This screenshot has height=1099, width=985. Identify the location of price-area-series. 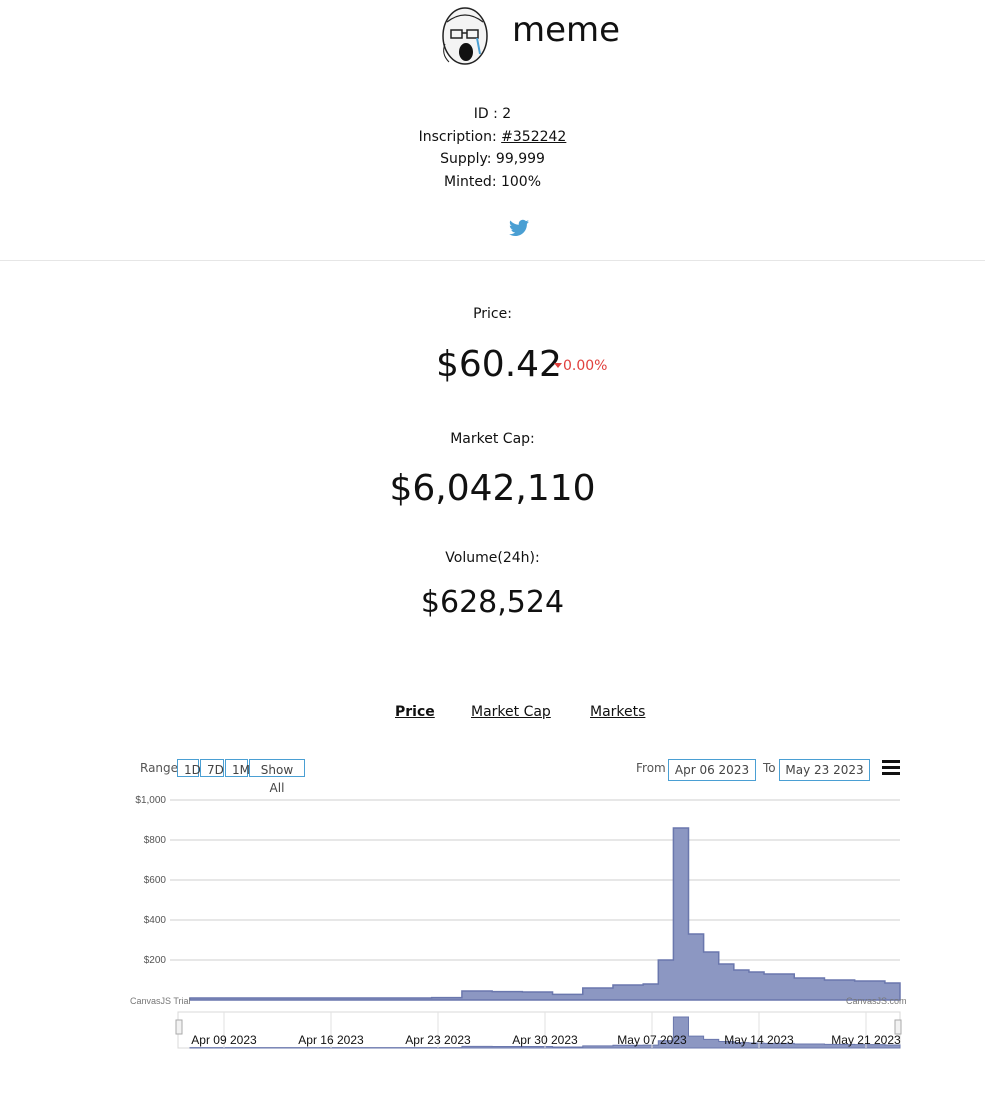
(545, 914).